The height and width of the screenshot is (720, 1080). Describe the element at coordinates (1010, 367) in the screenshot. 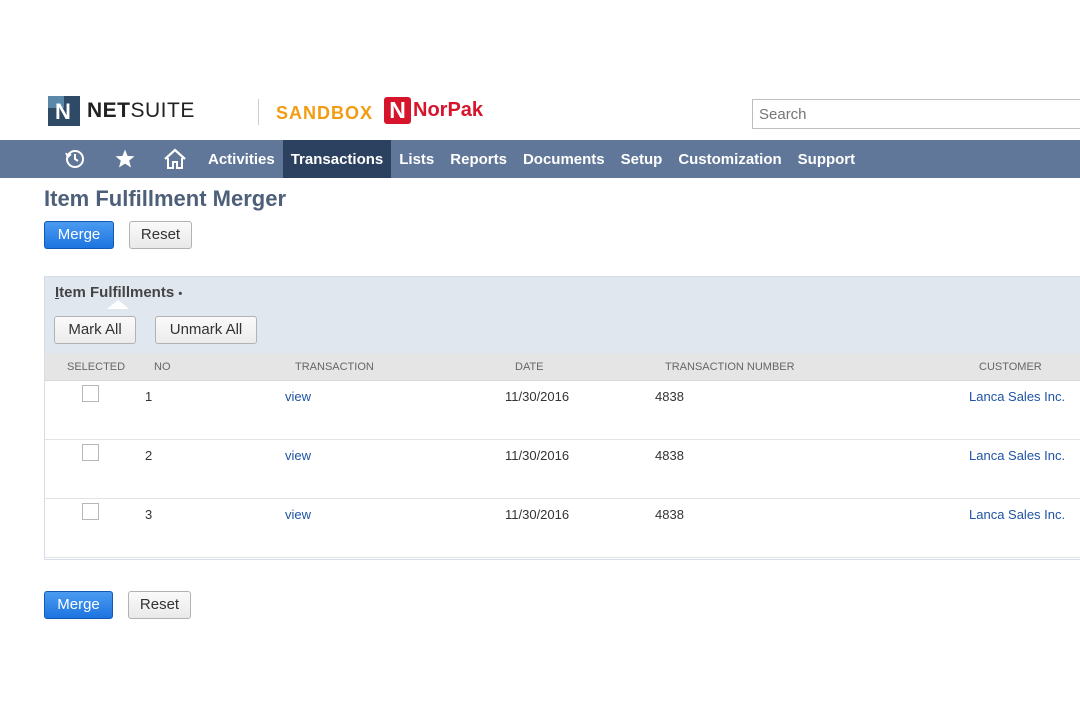

I see `column-header-customer: CUSTOMER` at that location.